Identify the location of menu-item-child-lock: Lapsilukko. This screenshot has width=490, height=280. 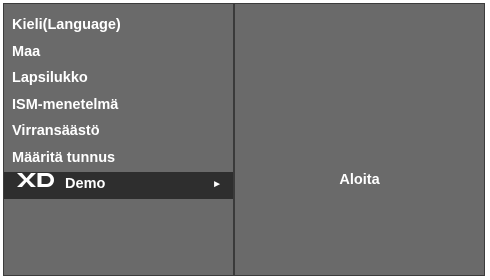
(118, 78).